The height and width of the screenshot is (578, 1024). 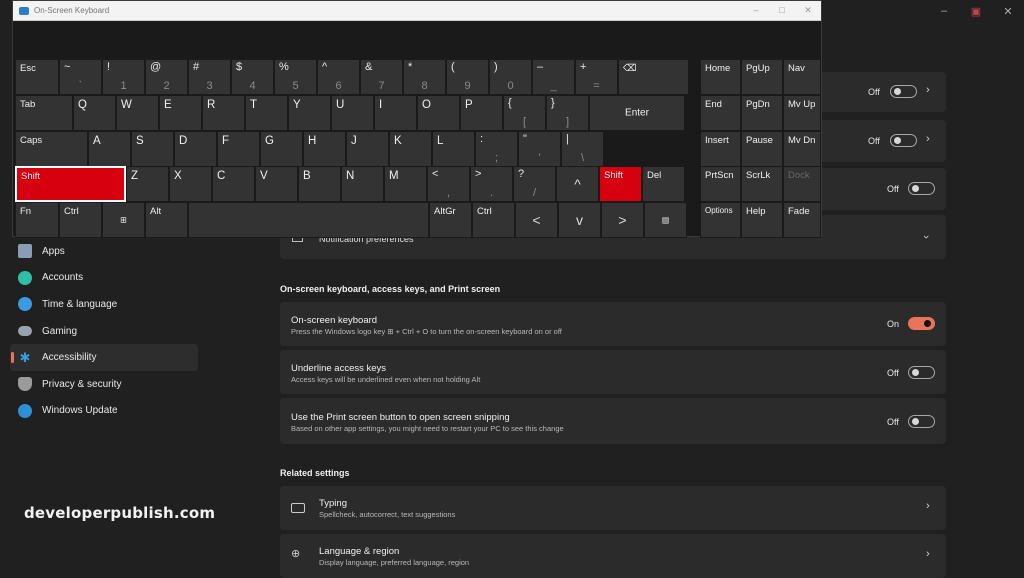 What do you see at coordinates (720, 113) in the screenshot?
I see `key-end: End` at bounding box center [720, 113].